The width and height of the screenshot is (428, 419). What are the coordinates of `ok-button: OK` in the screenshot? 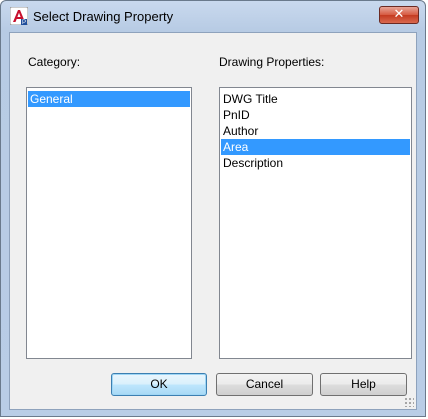 It's located at (159, 384).